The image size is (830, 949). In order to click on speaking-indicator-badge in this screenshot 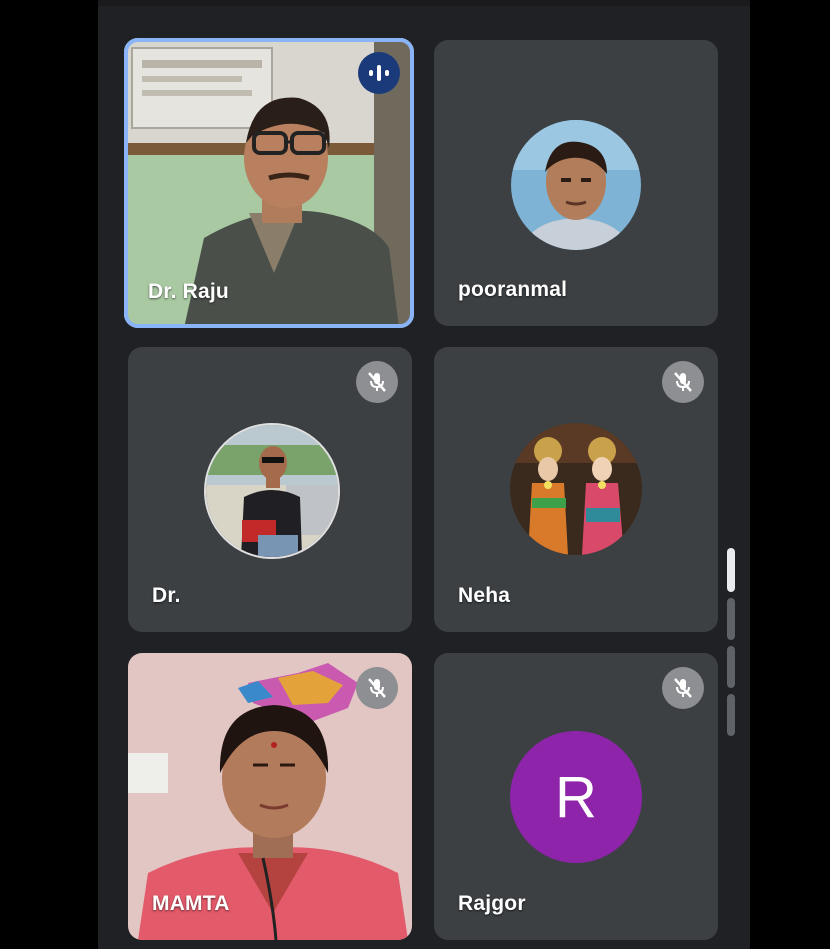, I will do `click(379, 73)`.